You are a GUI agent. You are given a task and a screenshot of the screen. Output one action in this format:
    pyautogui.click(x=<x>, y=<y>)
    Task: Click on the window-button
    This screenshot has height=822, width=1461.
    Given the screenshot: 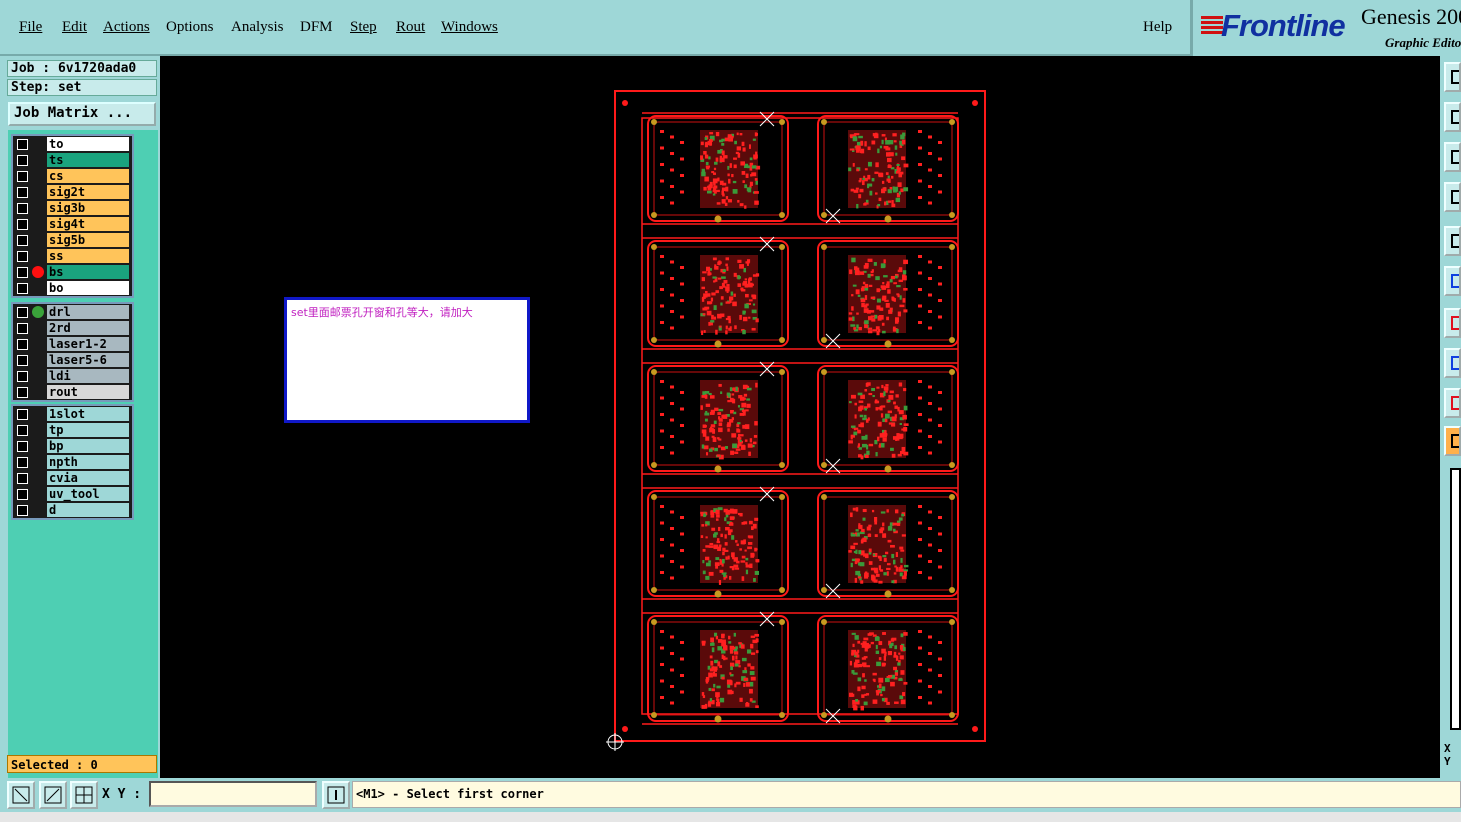 What is the action you would take?
    pyautogui.click(x=1452, y=241)
    